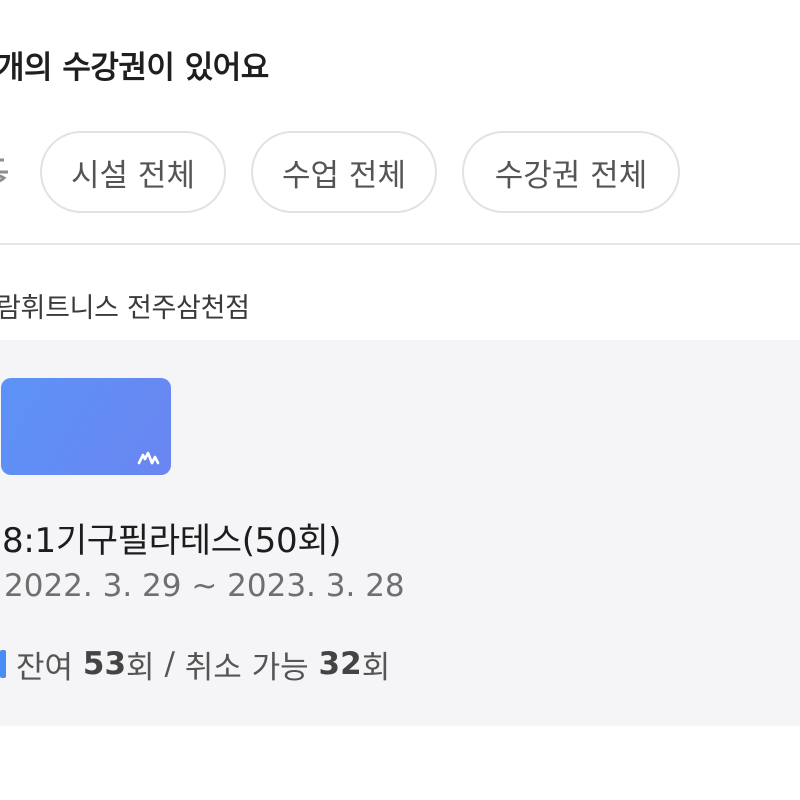  Describe the element at coordinates (133, 172) in the screenshot. I see `filter-chip-facility: 시설 전체` at that location.